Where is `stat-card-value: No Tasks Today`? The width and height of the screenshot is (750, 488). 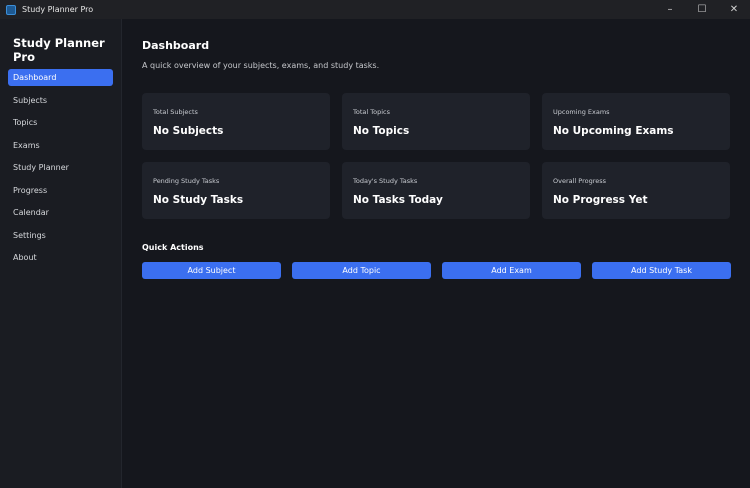 stat-card-value: No Tasks Today is located at coordinates (398, 200).